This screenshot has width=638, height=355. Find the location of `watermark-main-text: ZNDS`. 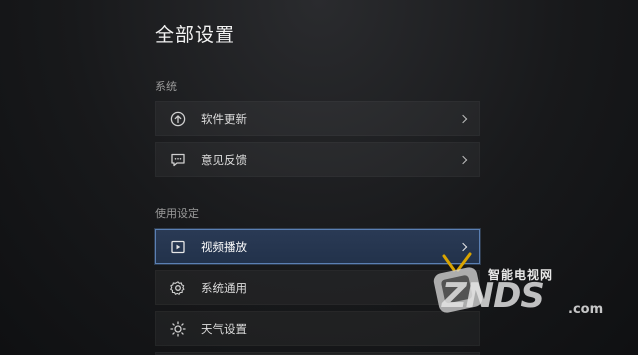

watermark-main-text: ZNDS is located at coordinates (493, 296).